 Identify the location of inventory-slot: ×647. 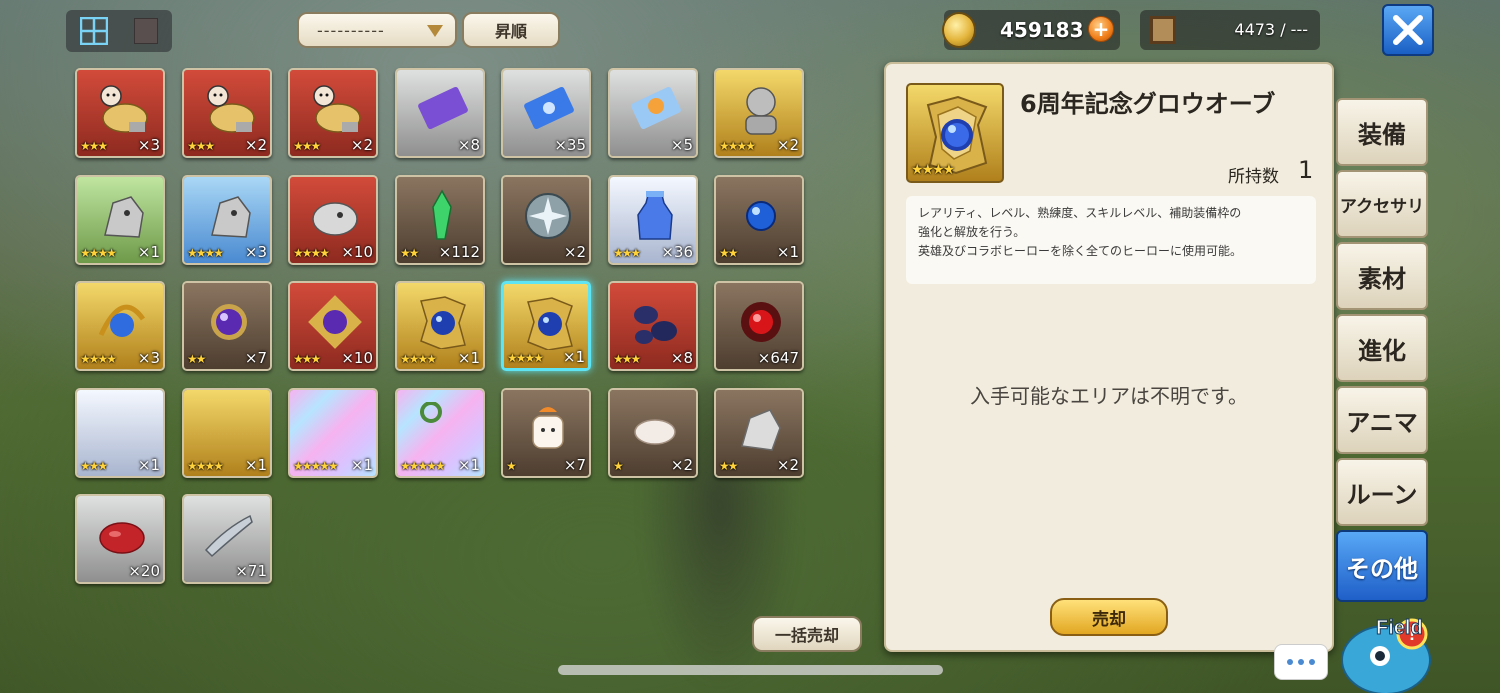
(759, 326).